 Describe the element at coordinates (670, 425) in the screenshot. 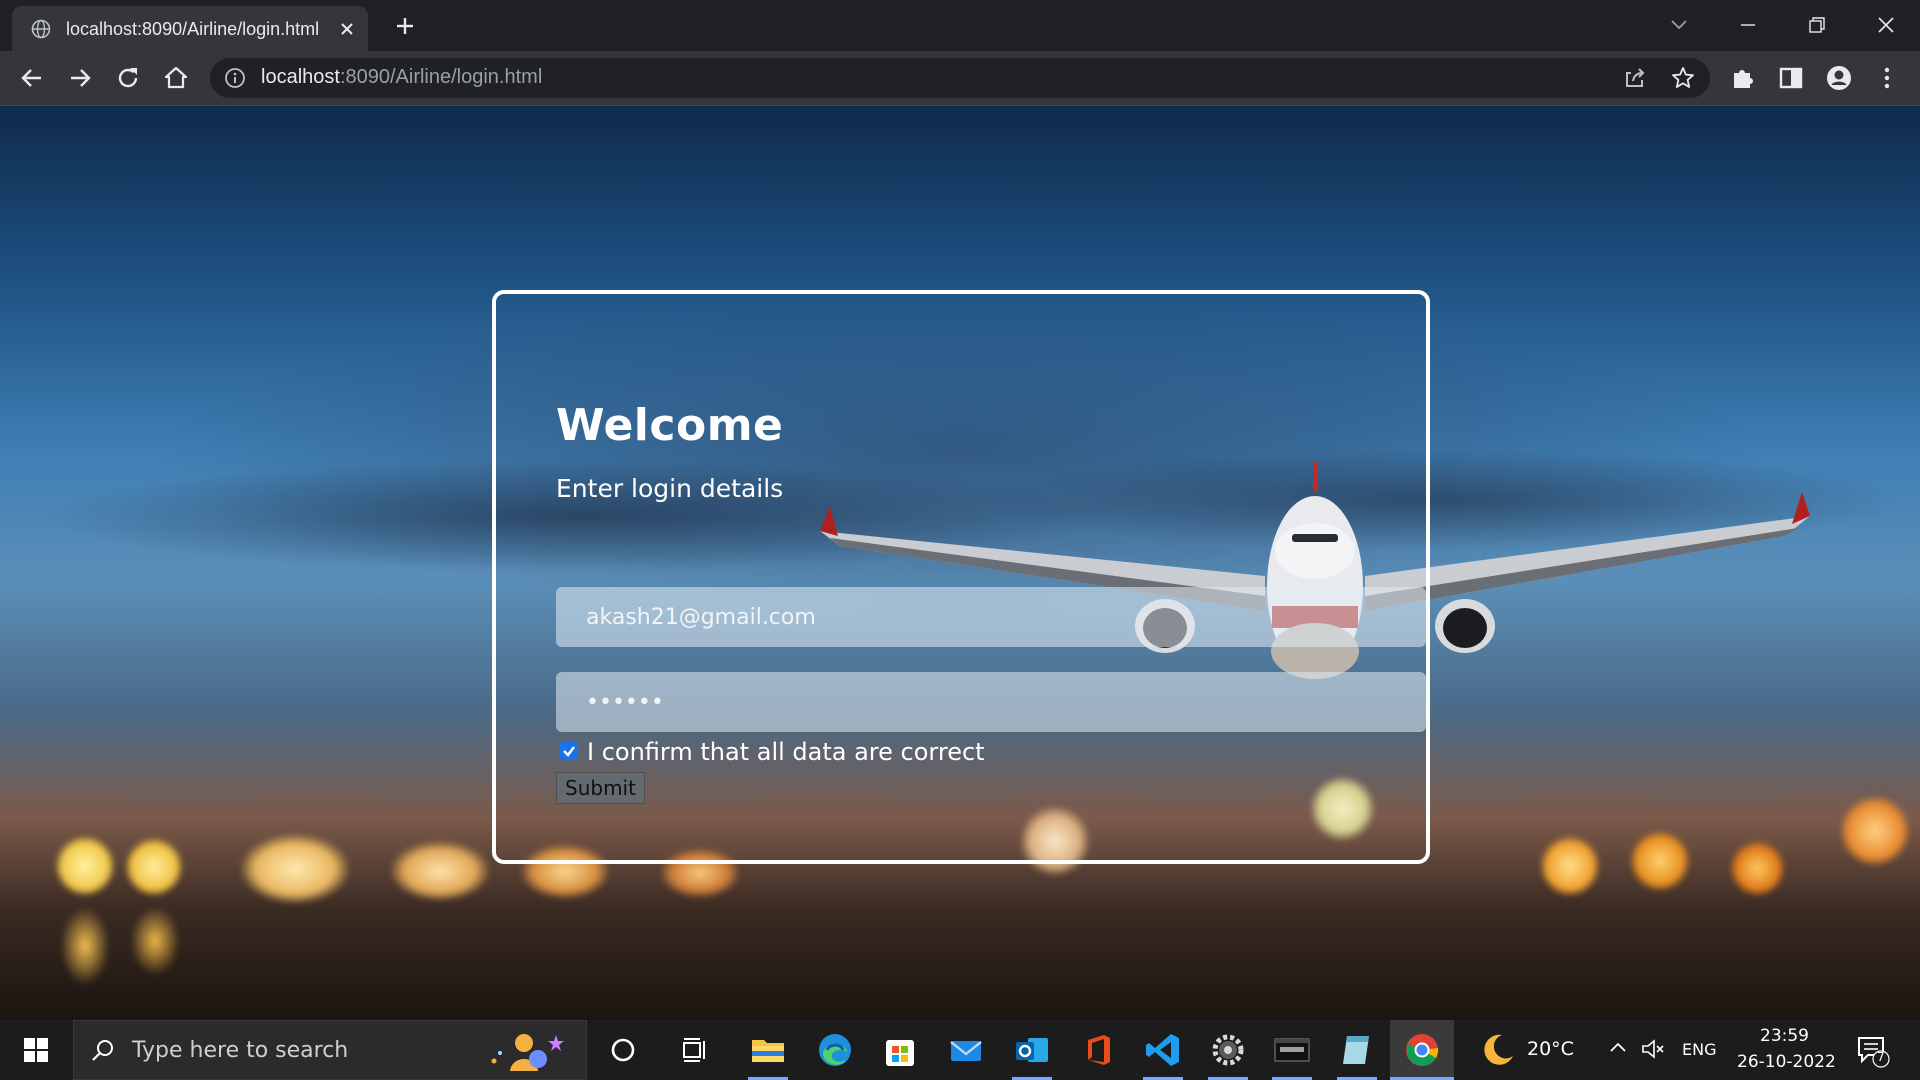

I see `welcome-heading: Welcome` at that location.